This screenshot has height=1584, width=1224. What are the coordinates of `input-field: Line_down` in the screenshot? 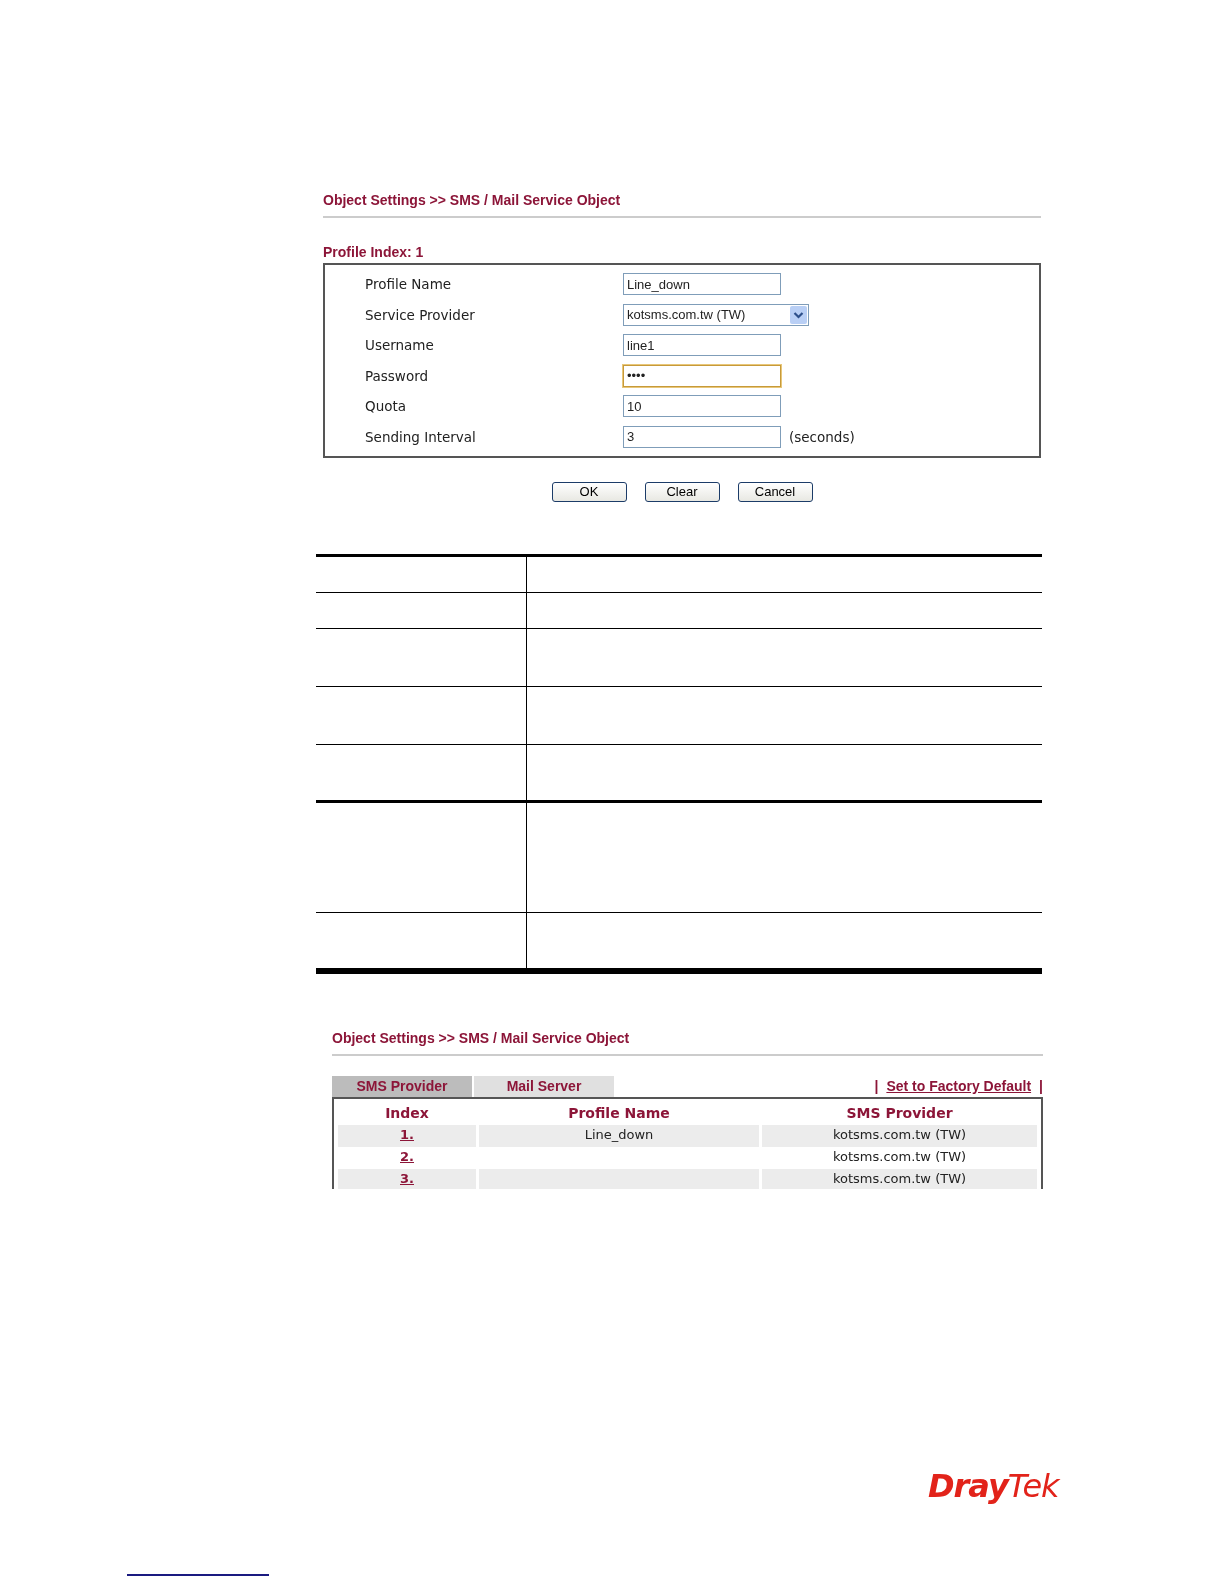 It's located at (702, 284).